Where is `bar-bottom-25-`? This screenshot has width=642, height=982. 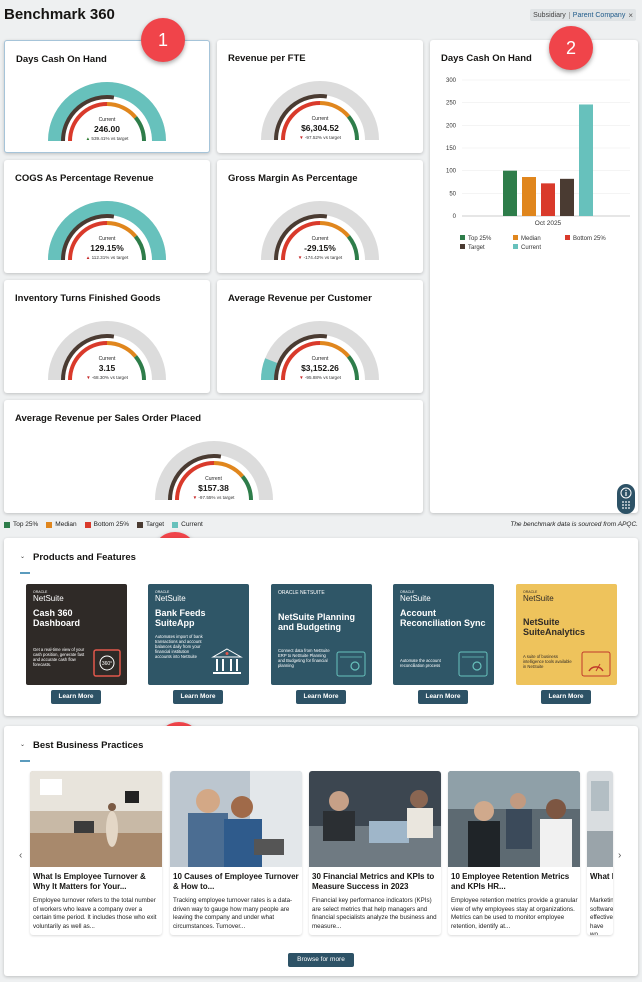 bar-bottom-25- is located at coordinates (548, 199).